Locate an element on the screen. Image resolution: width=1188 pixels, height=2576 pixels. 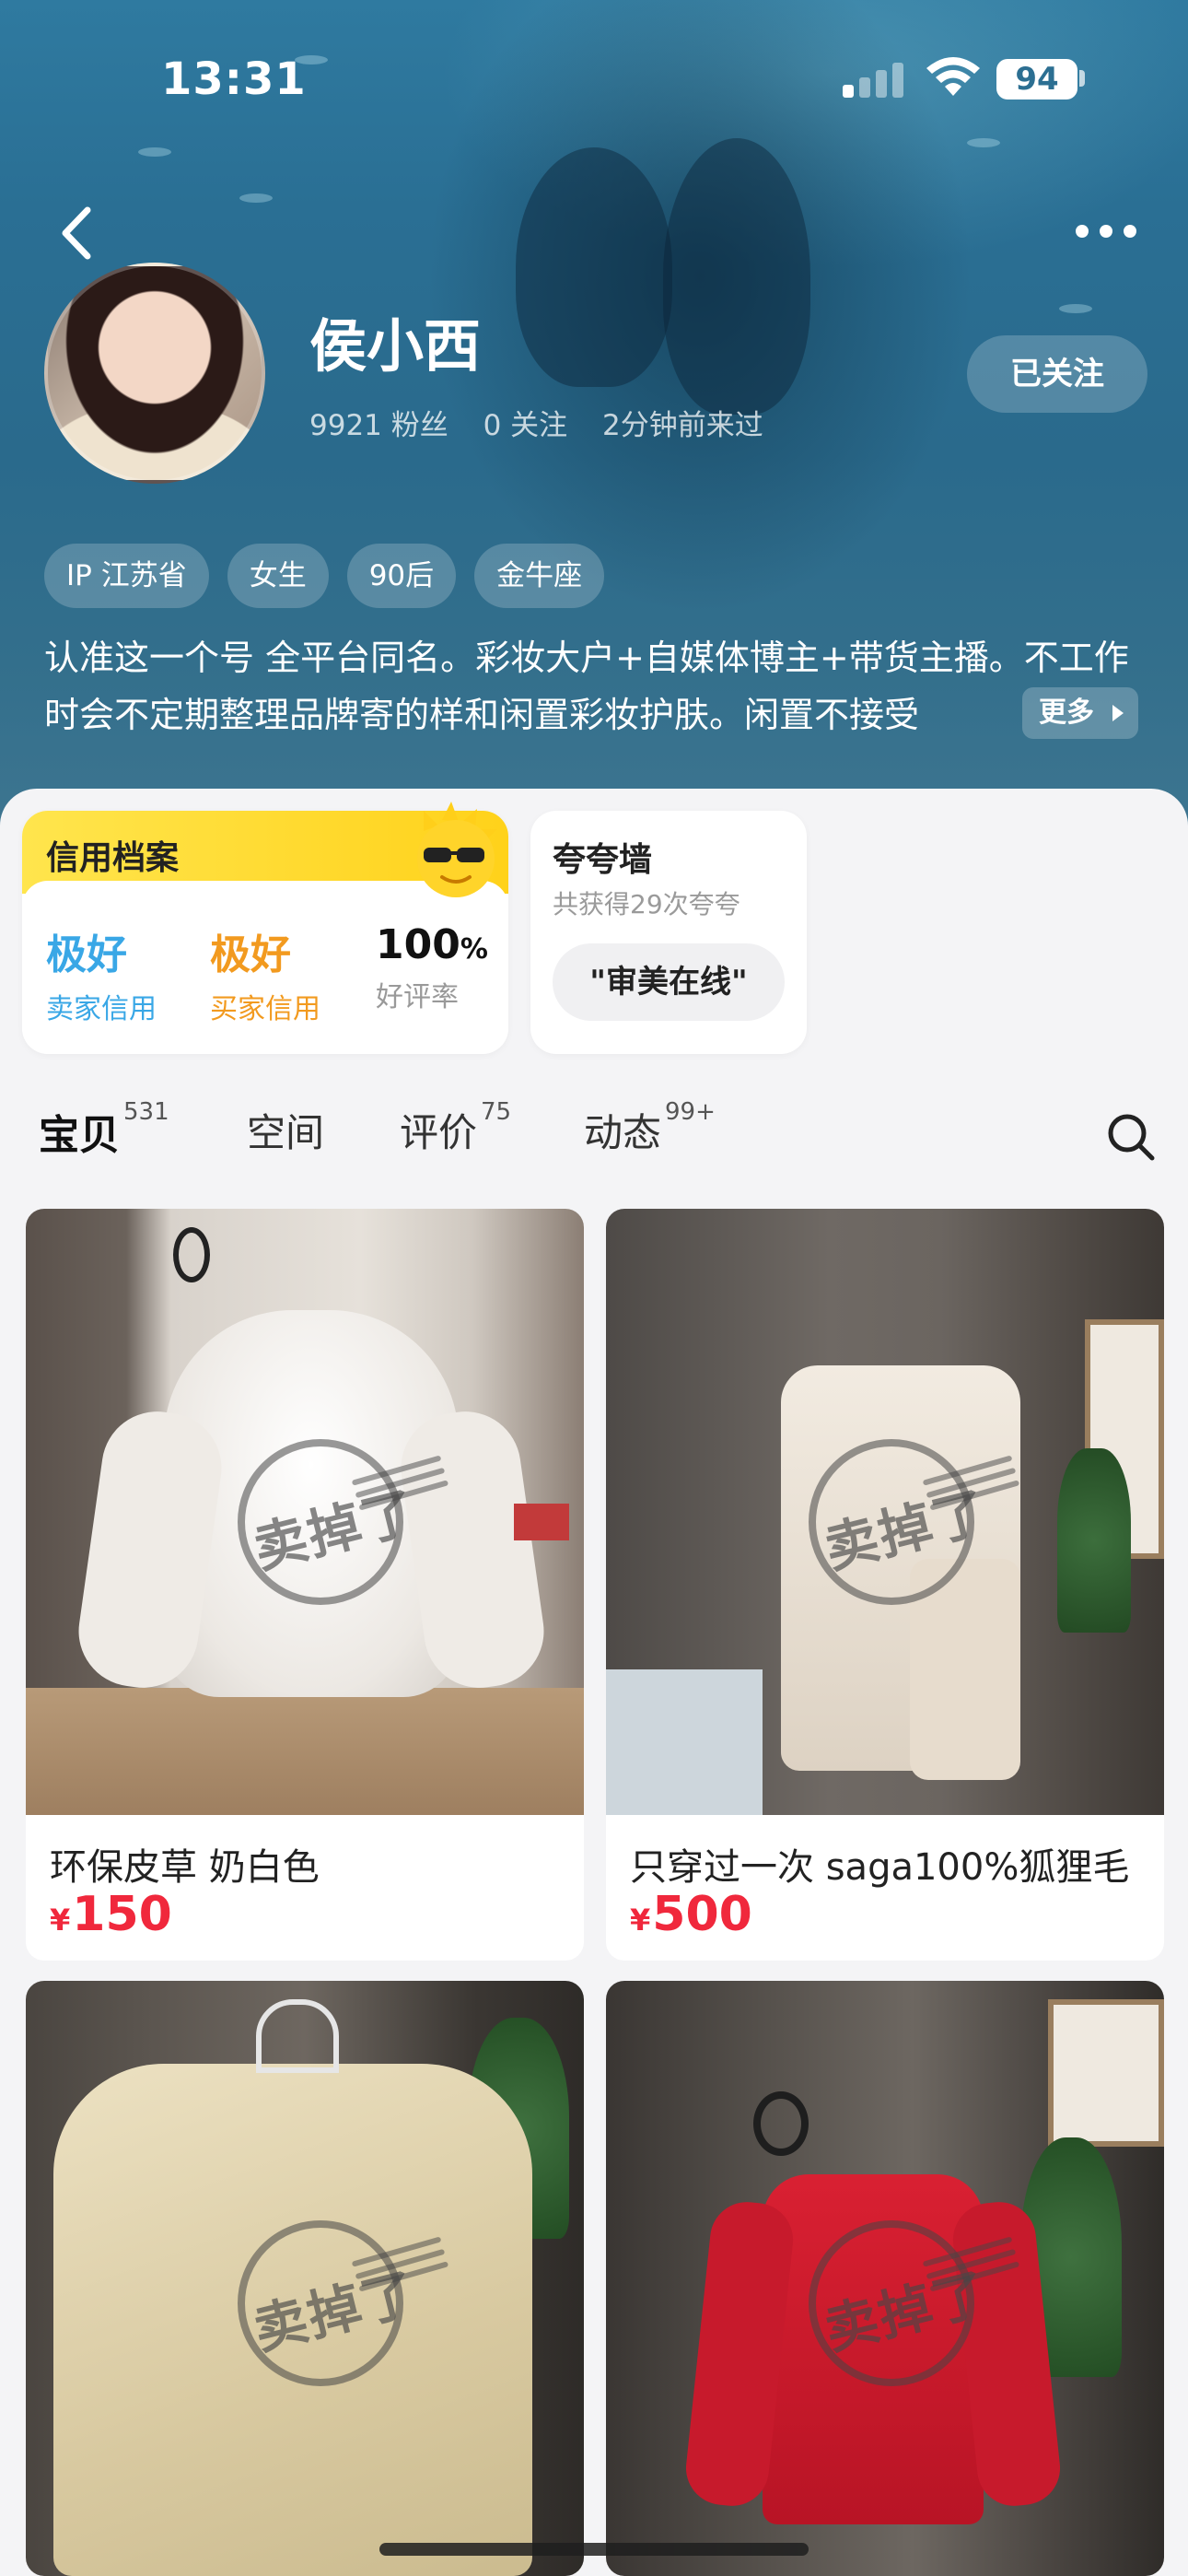
bio-more-label: 更多 is located at coordinates (1066, 713).